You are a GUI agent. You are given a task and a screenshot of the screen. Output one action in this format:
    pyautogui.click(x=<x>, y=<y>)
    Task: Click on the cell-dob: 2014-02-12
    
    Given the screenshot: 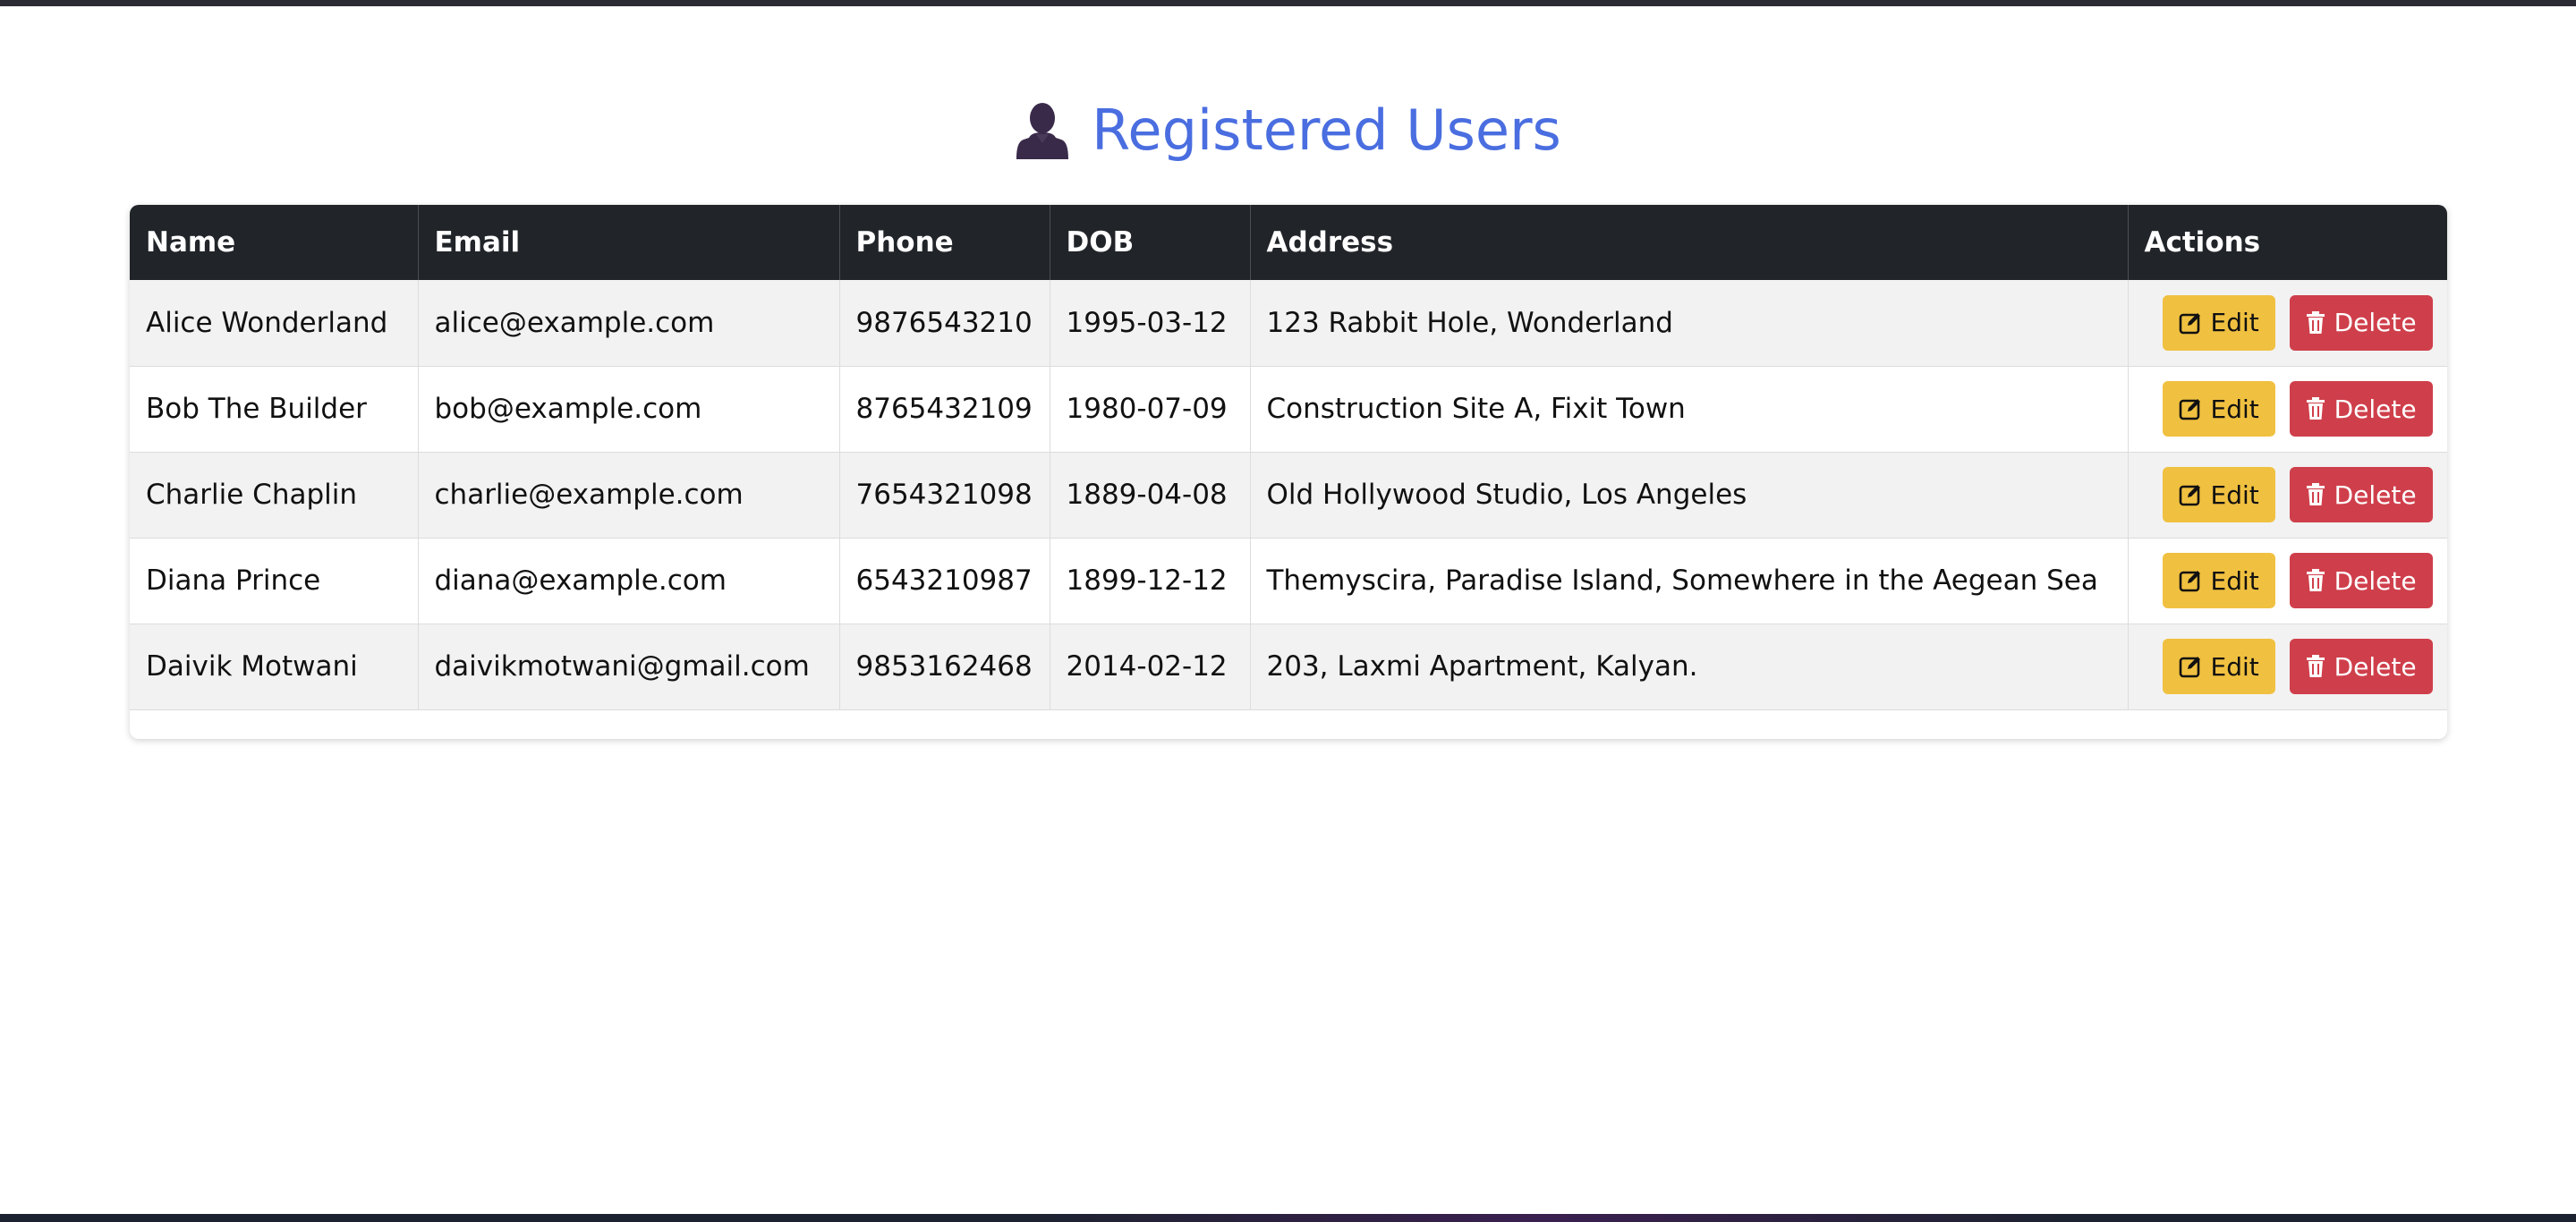 What is the action you would take?
    pyautogui.click(x=1150, y=666)
    